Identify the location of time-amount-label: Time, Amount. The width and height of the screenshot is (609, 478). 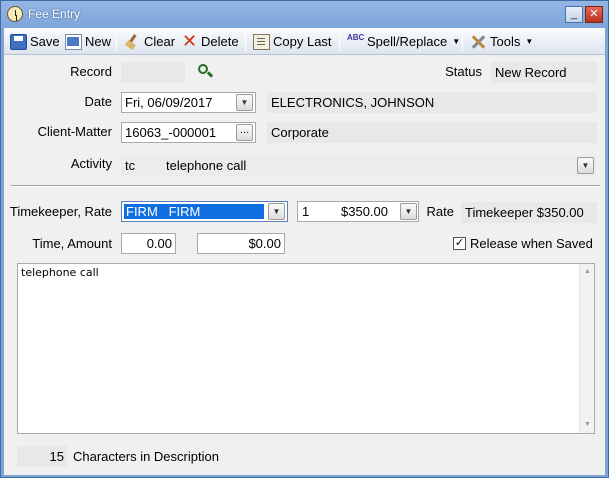
(72, 243).